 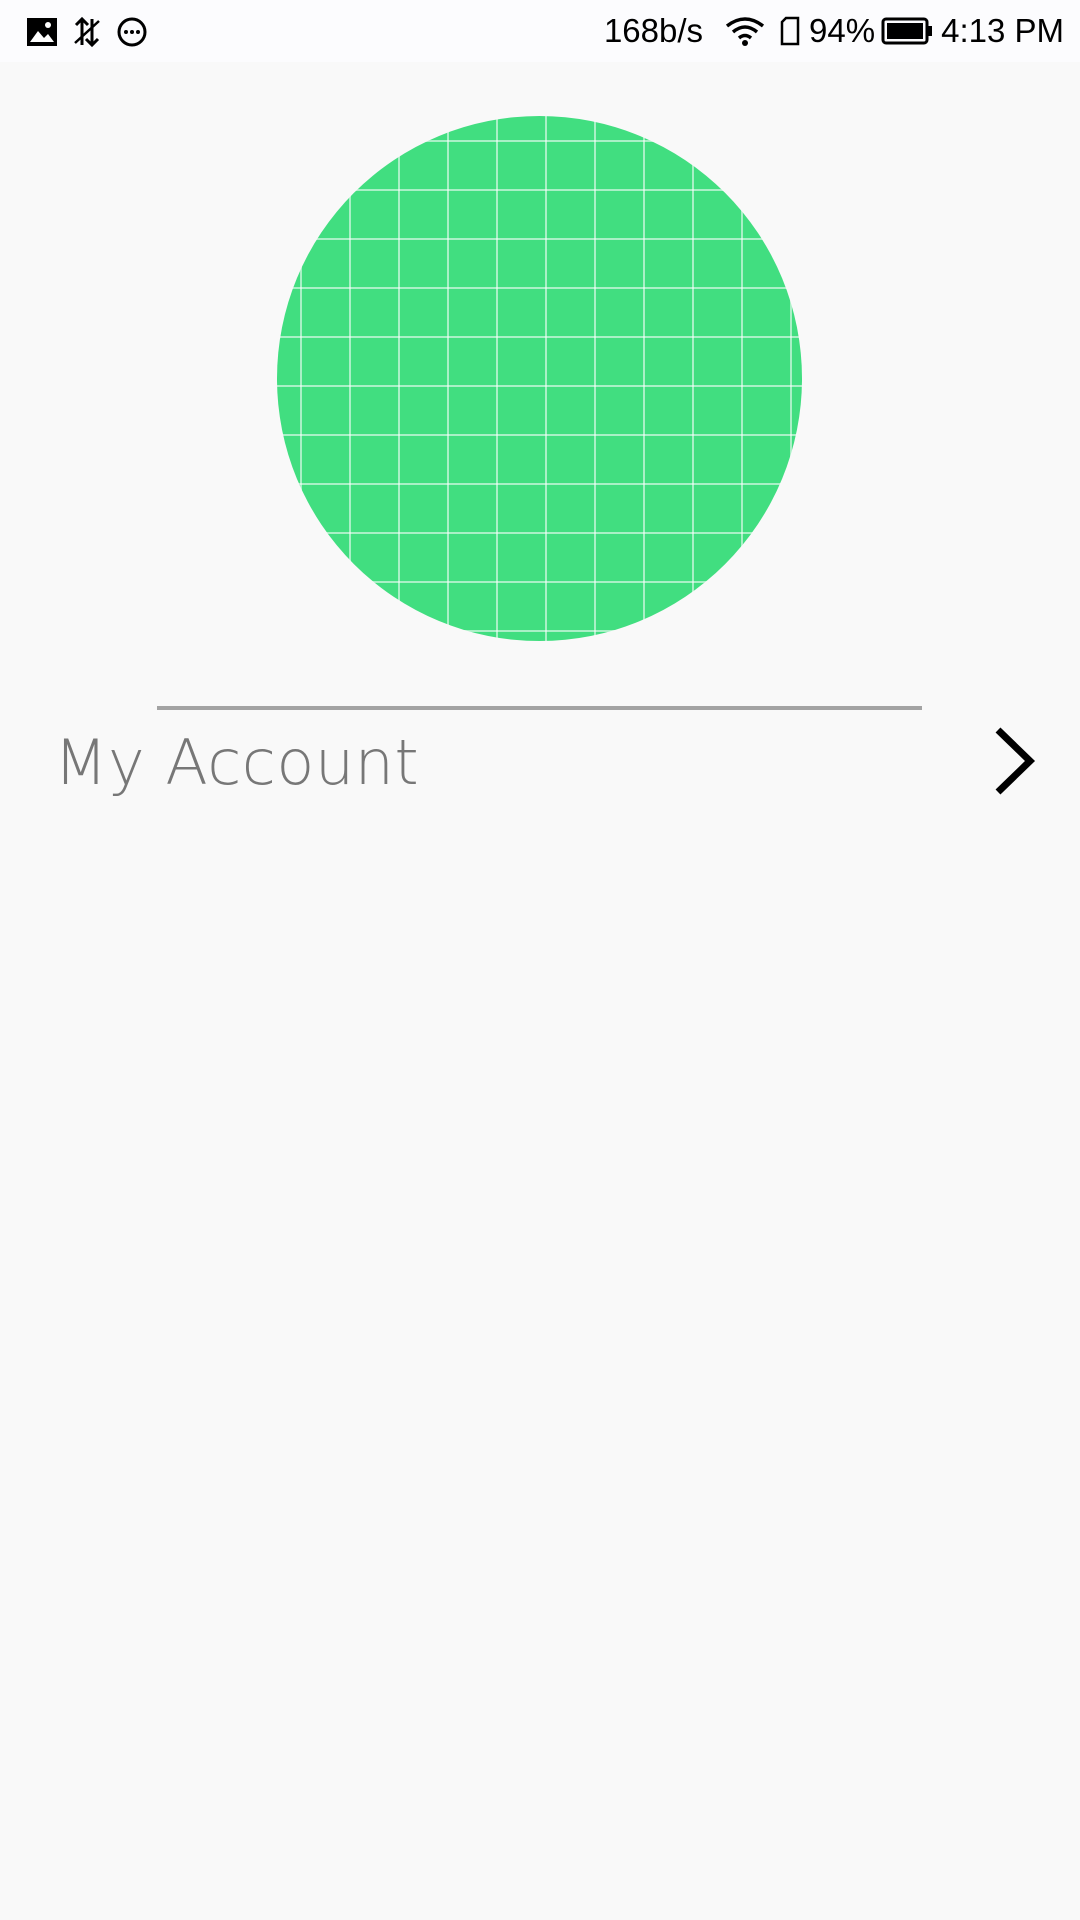 What do you see at coordinates (237, 762) in the screenshot?
I see `my-account-label: My Account` at bounding box center [237, 762].